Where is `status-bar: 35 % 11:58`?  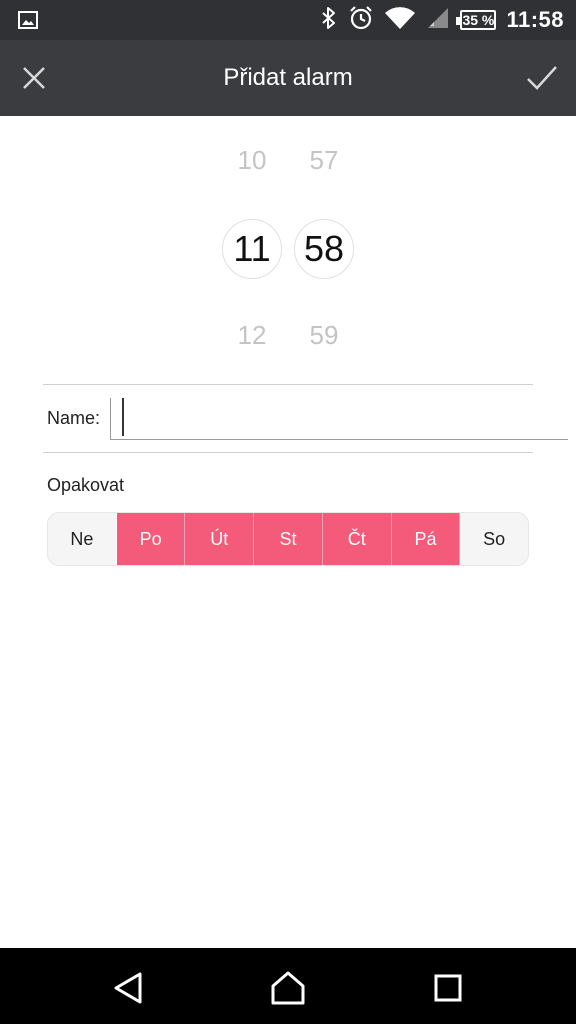
status-bar: 35 % 11:58 is located at coordinates (288, 20).